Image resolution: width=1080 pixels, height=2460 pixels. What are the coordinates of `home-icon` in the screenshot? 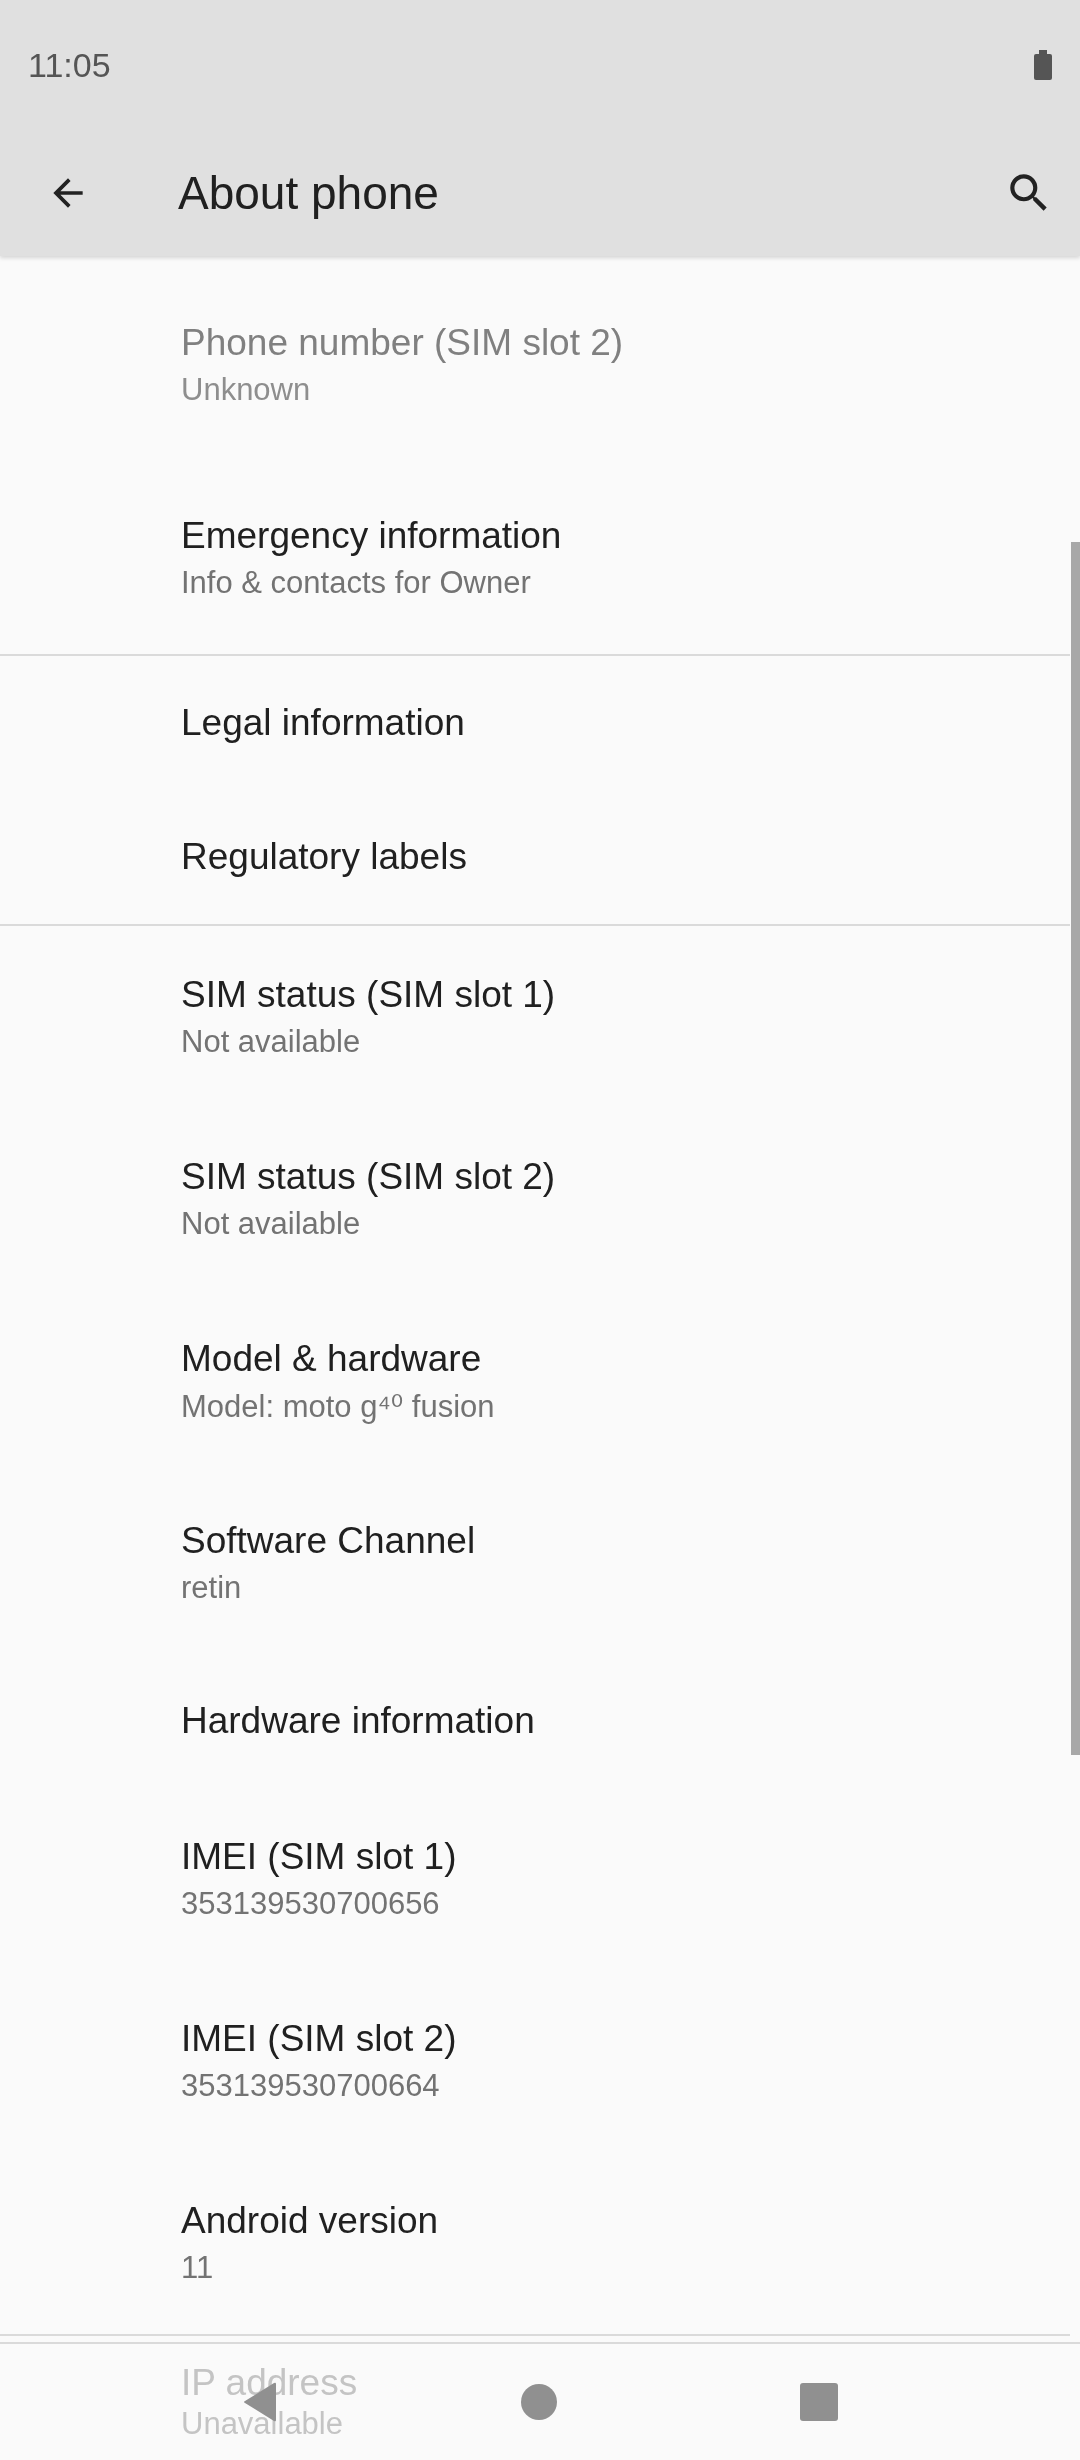 It's located at (539, 2402).